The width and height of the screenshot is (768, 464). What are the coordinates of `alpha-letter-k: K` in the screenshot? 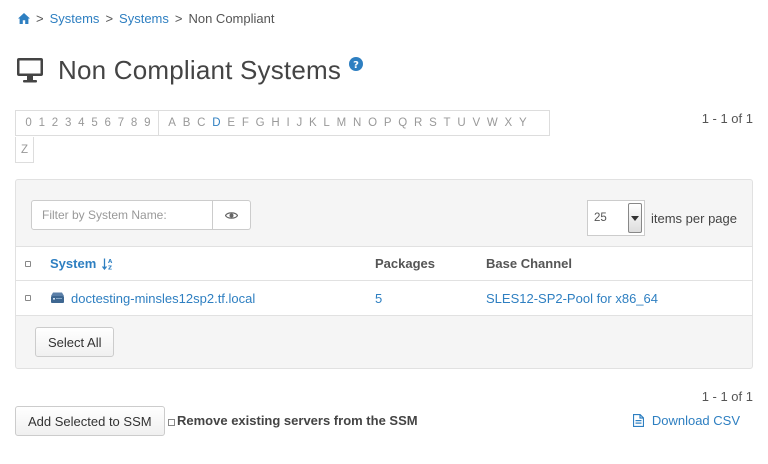 It's located at (313, 123).